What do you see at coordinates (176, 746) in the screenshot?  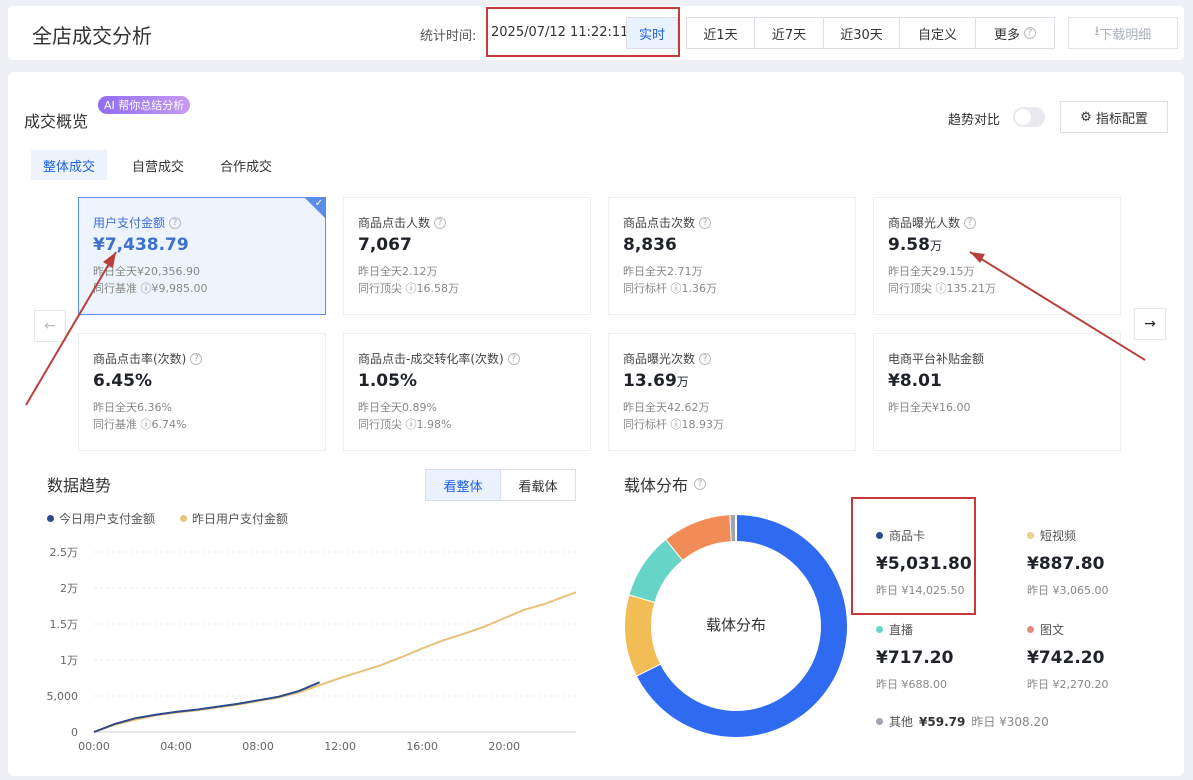 I see `x-tick-label: 04:00` at bounding box center [176, 746].